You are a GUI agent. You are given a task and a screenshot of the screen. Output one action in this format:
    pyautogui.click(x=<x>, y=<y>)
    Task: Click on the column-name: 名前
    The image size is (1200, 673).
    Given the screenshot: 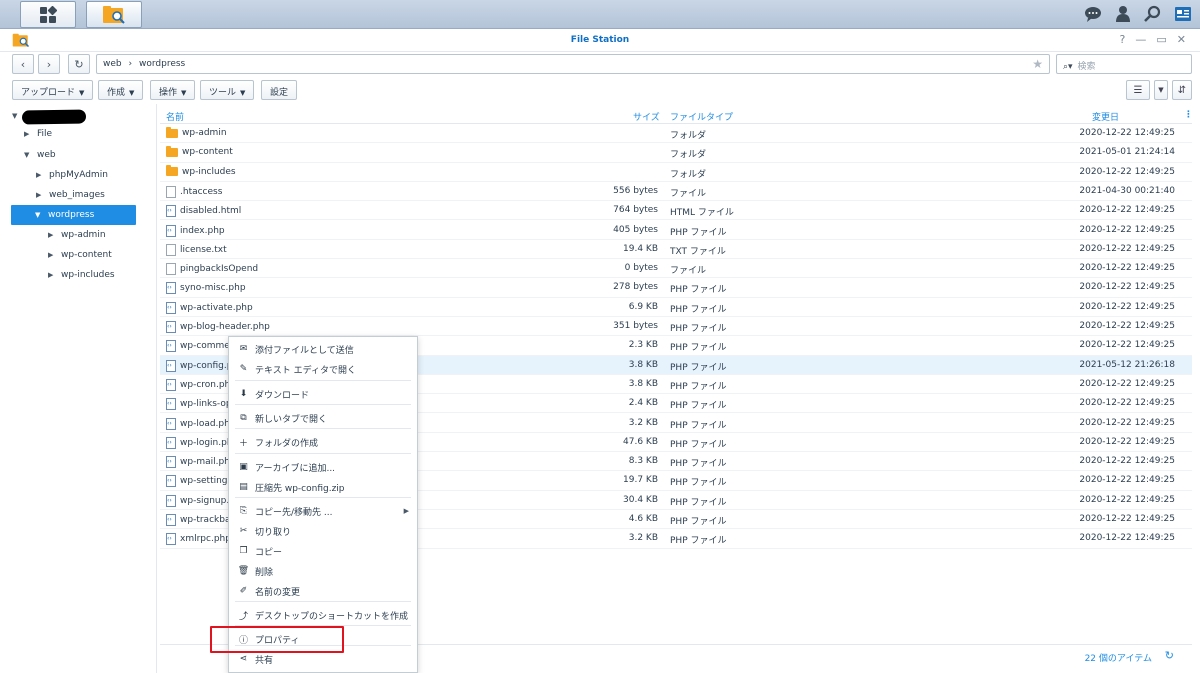 What is the action you would take?
    pyautogui.click(x=175, y=116)
    